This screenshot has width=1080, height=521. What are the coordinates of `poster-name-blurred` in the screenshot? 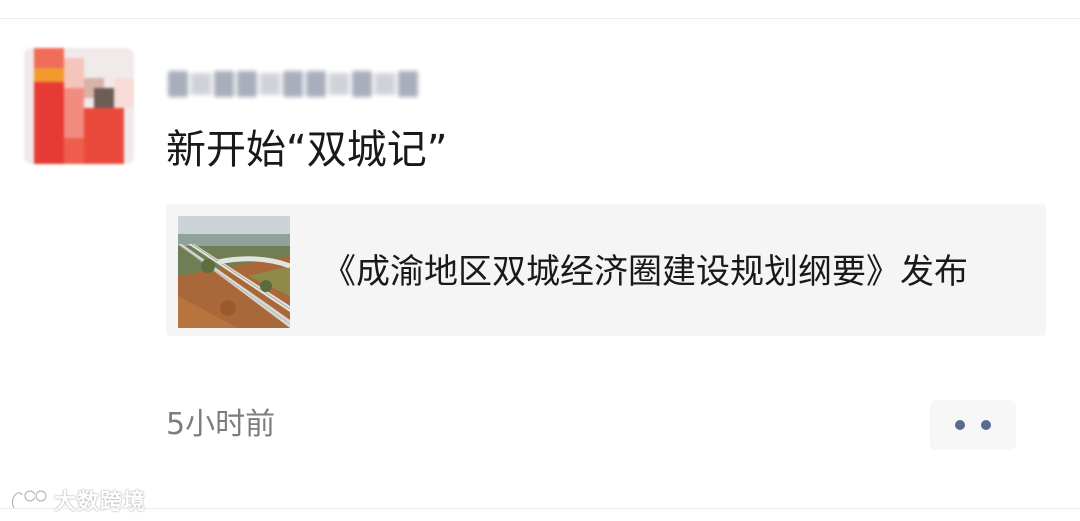 It's located at (306, 84).